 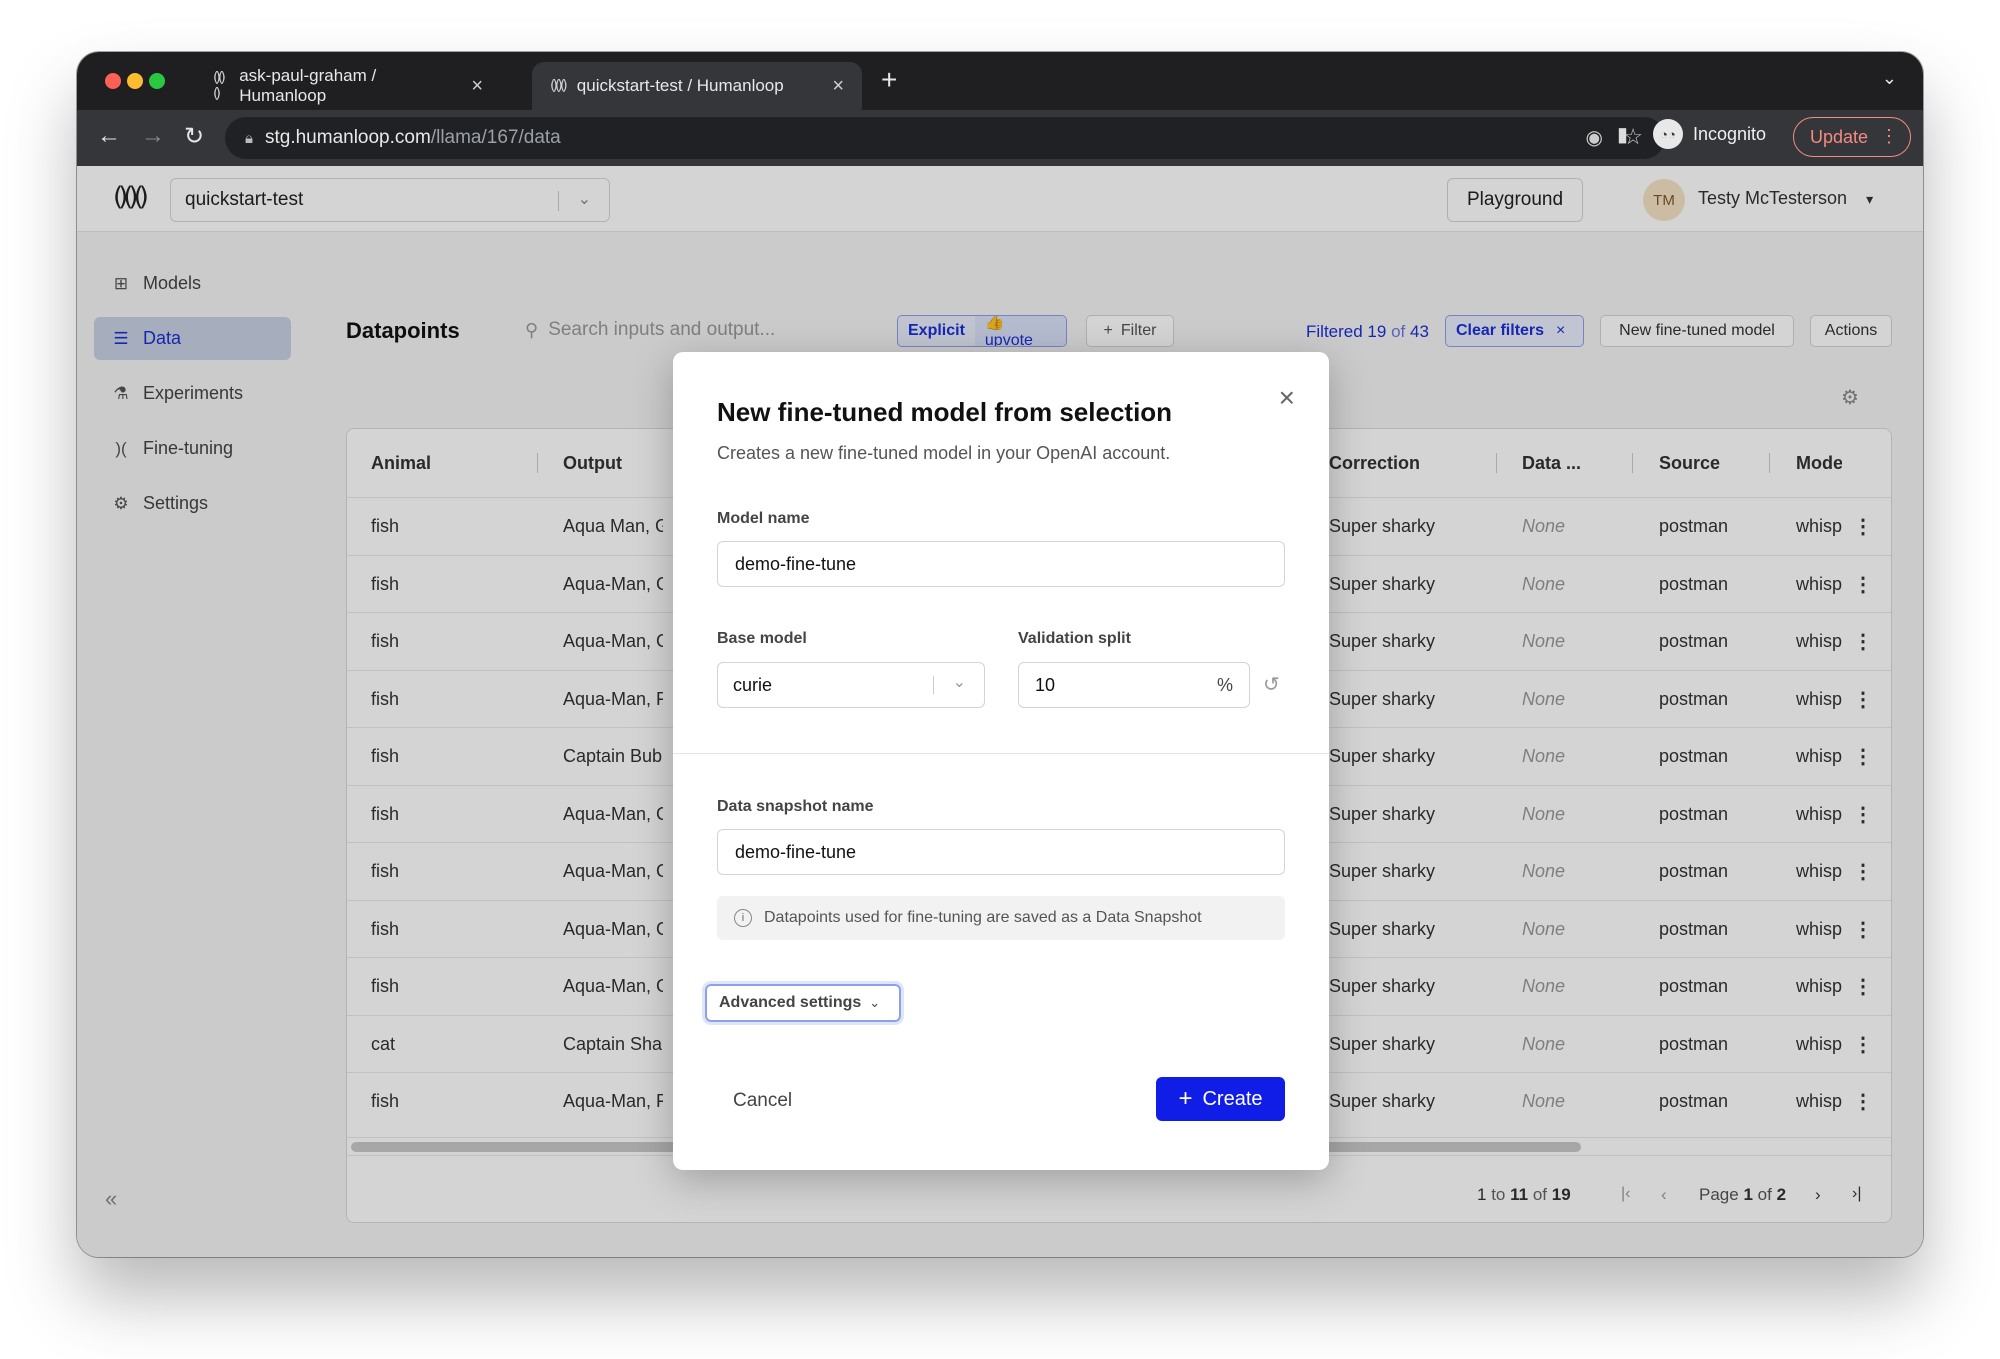 What do you see at coordinates (347, 137) in the screenshot?
I see `url-host: stg.humanloop.com` at bounding box center [347, 137].